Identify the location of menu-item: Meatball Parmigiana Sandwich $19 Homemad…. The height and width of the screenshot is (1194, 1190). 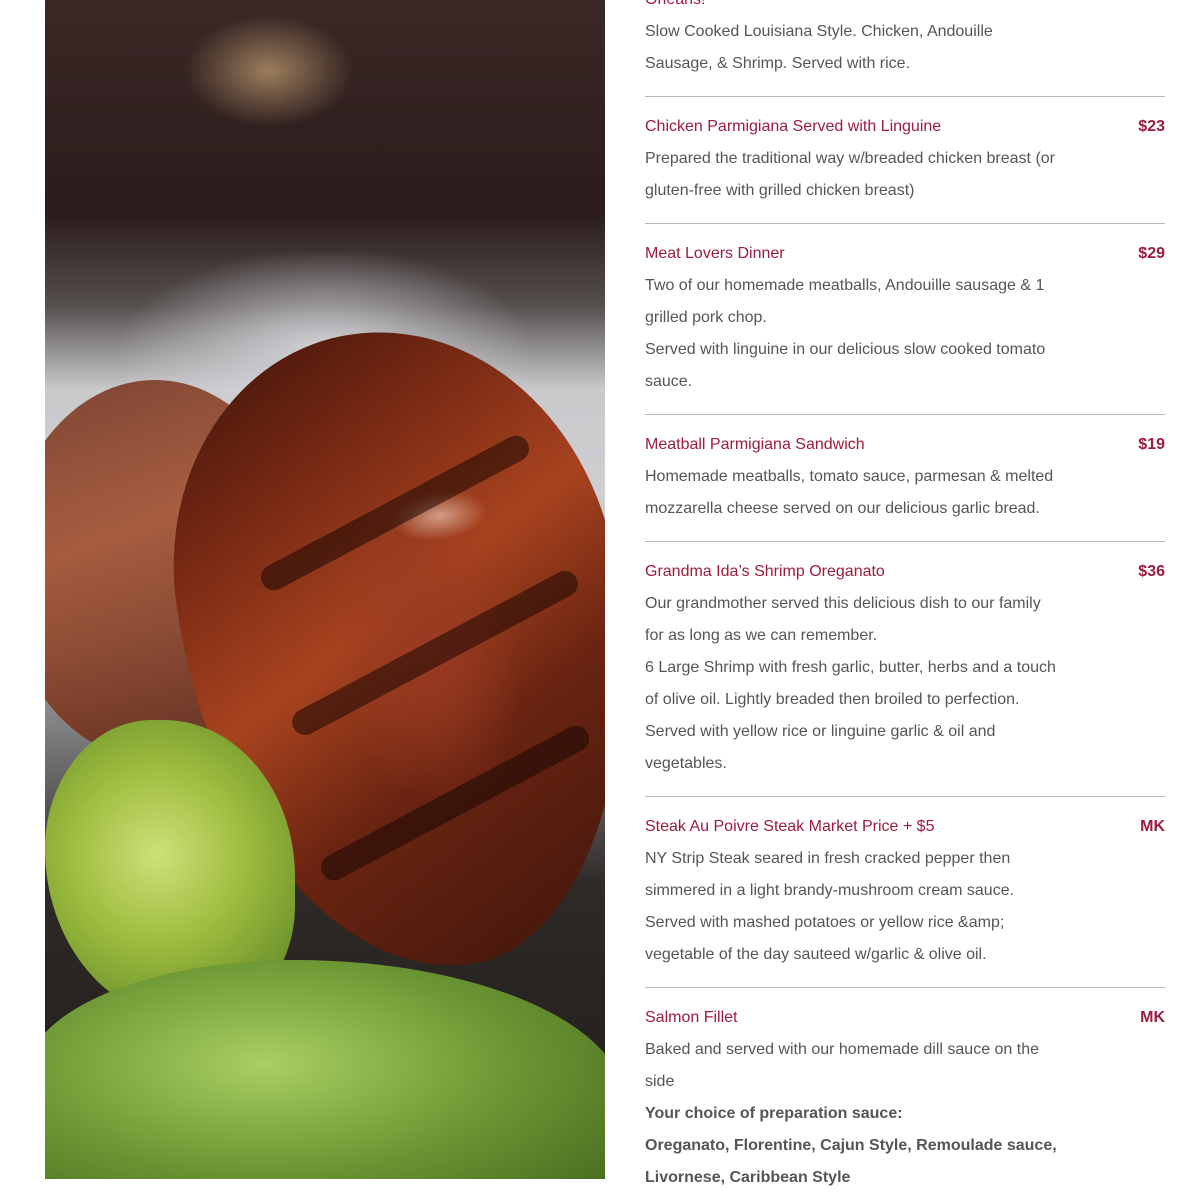
(905, 478).